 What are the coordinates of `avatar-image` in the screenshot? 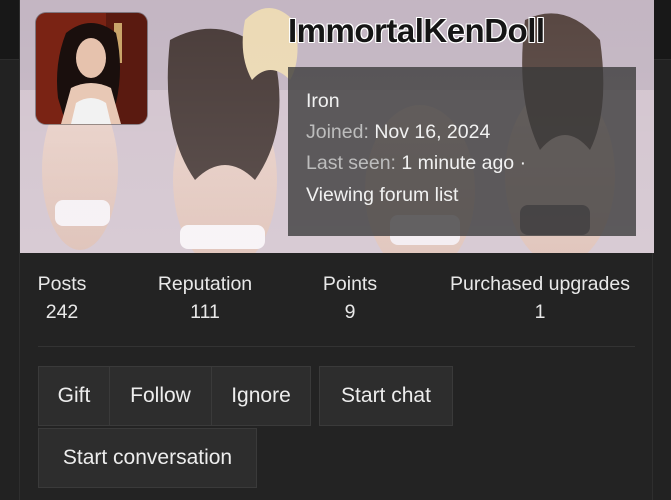 It's located at (91, 68).